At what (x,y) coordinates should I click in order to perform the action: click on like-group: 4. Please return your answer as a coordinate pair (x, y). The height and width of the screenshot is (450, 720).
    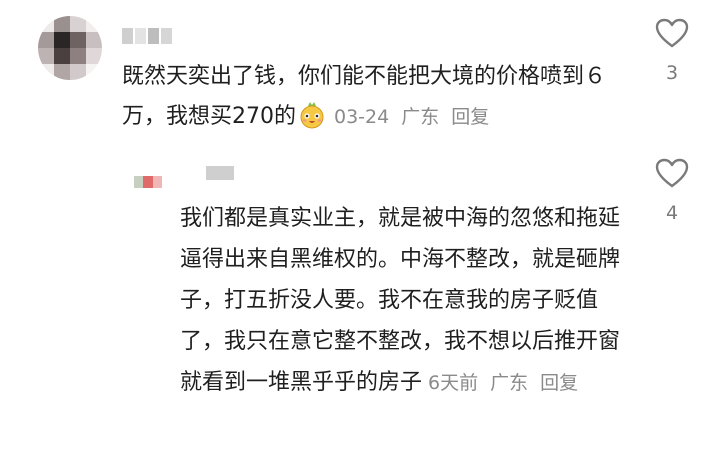
    Looking at the image, I should click on (672, 191).